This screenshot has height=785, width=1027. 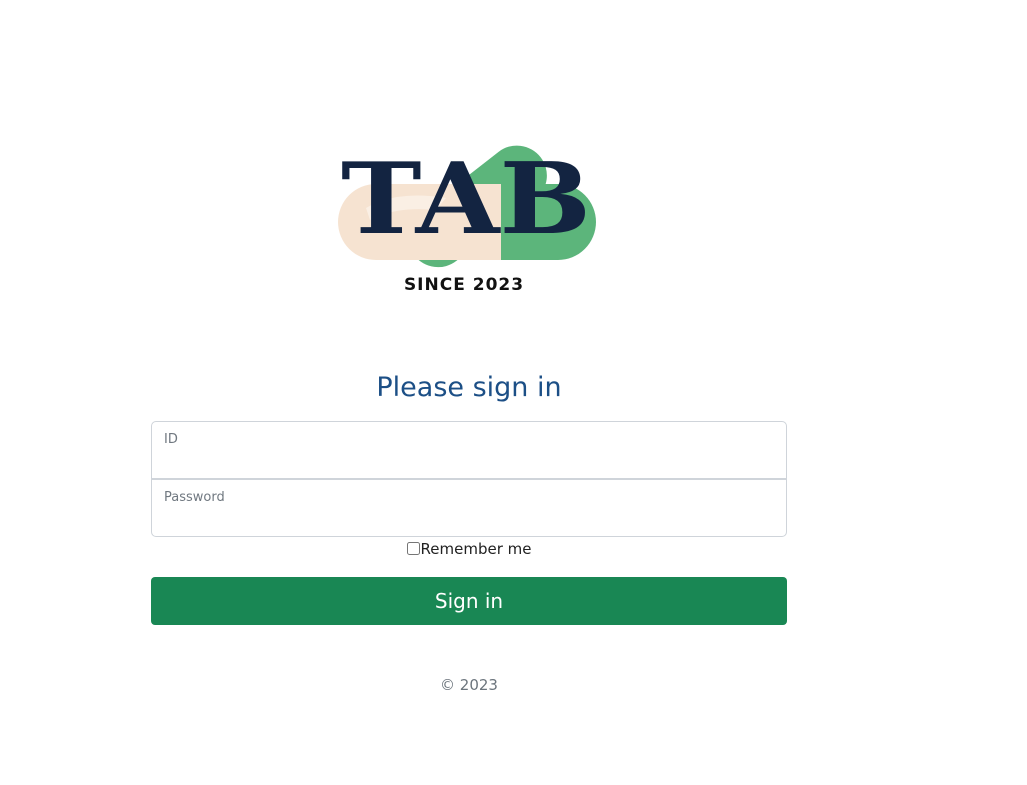 What do you see at coordinates (194, 497) in the screenshot?
I see `password-field-label: Password` at bounding box center [194, 497].